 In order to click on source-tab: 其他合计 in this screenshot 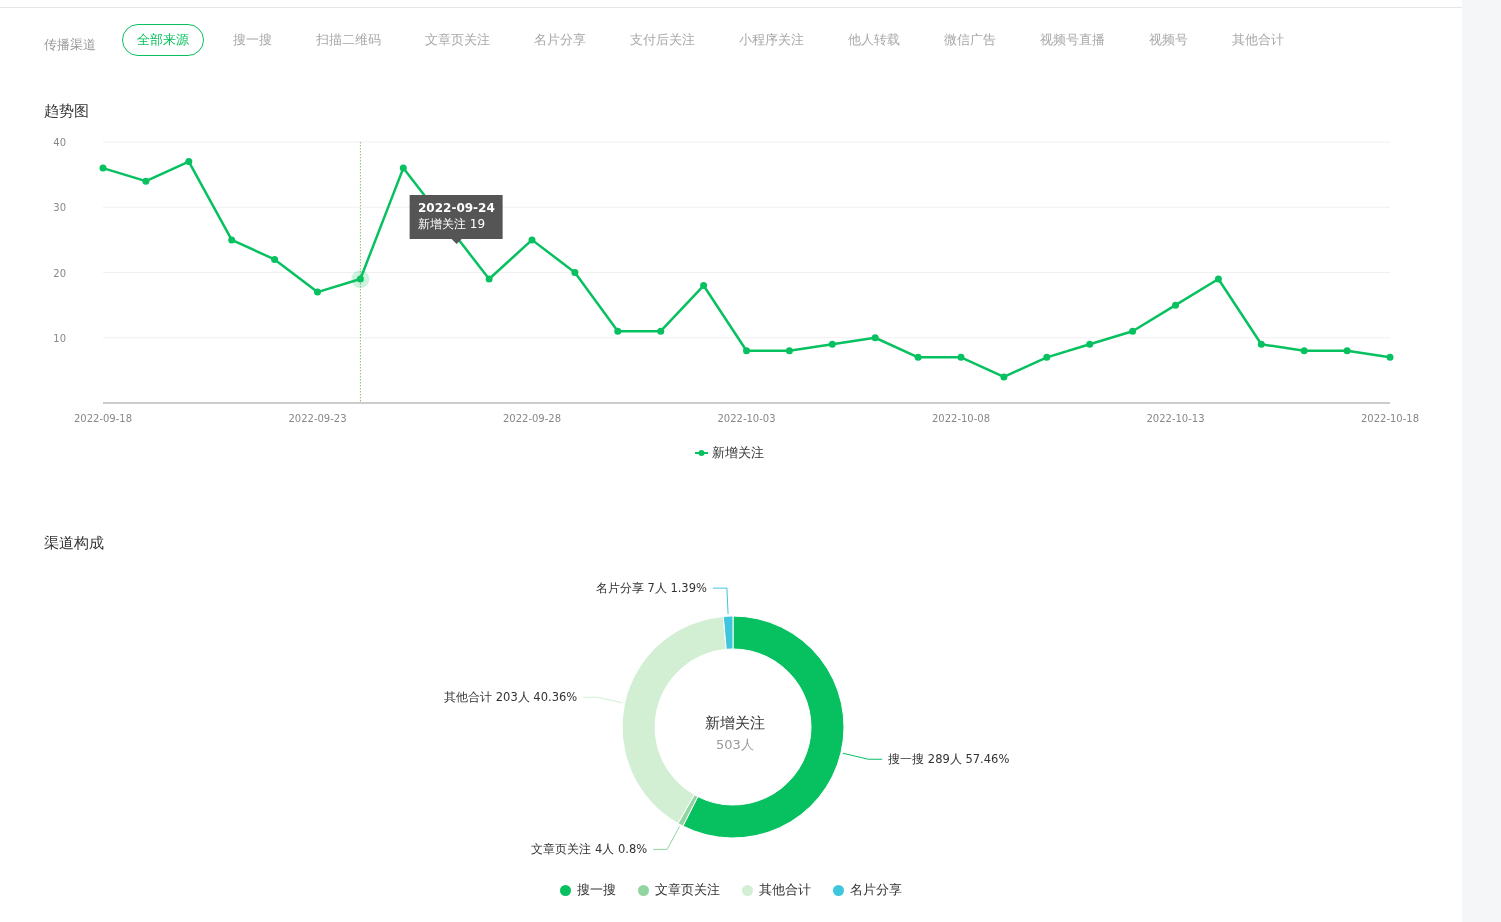, I will do `click(1258, 40)`.